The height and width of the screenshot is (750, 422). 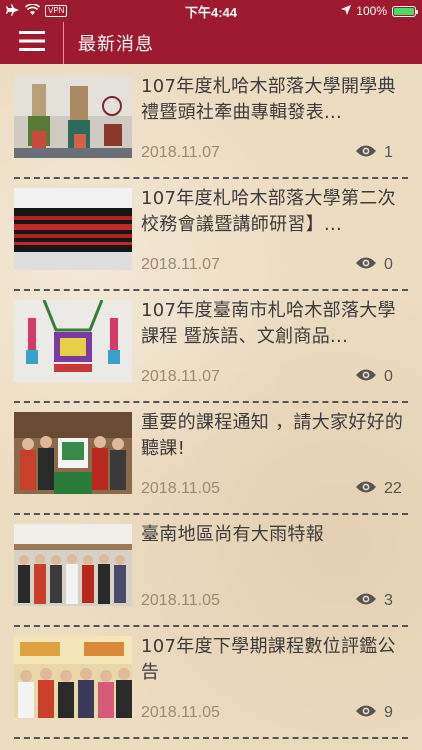 What do you see at coordinates (382, 152) in the screenshot?
I see `news-views: 1` at bounding box center [382, 152].